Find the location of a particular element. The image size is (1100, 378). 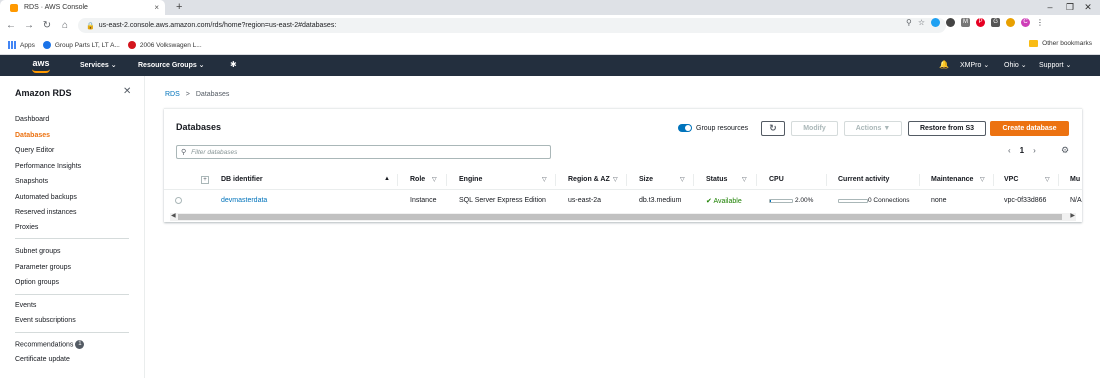

row-select-radio is located at coordinates (178, 200).